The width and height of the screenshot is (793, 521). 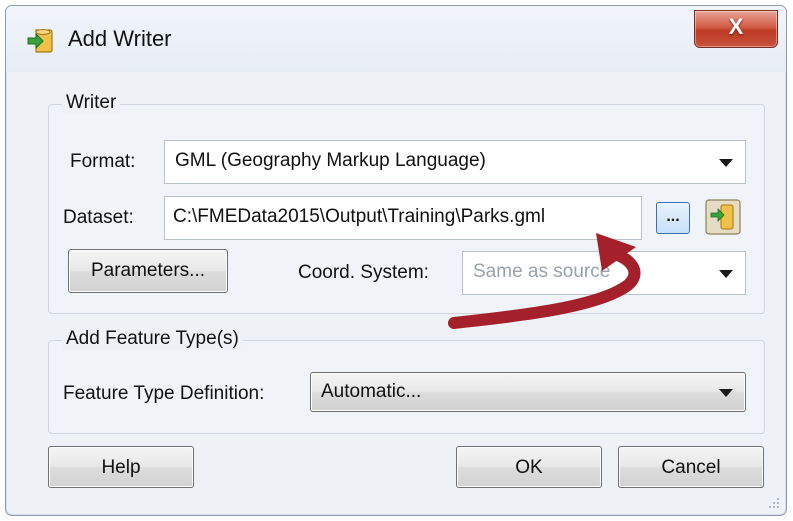 I want to click on cancel-button-label: Cancel, so click(x=691, y=467).